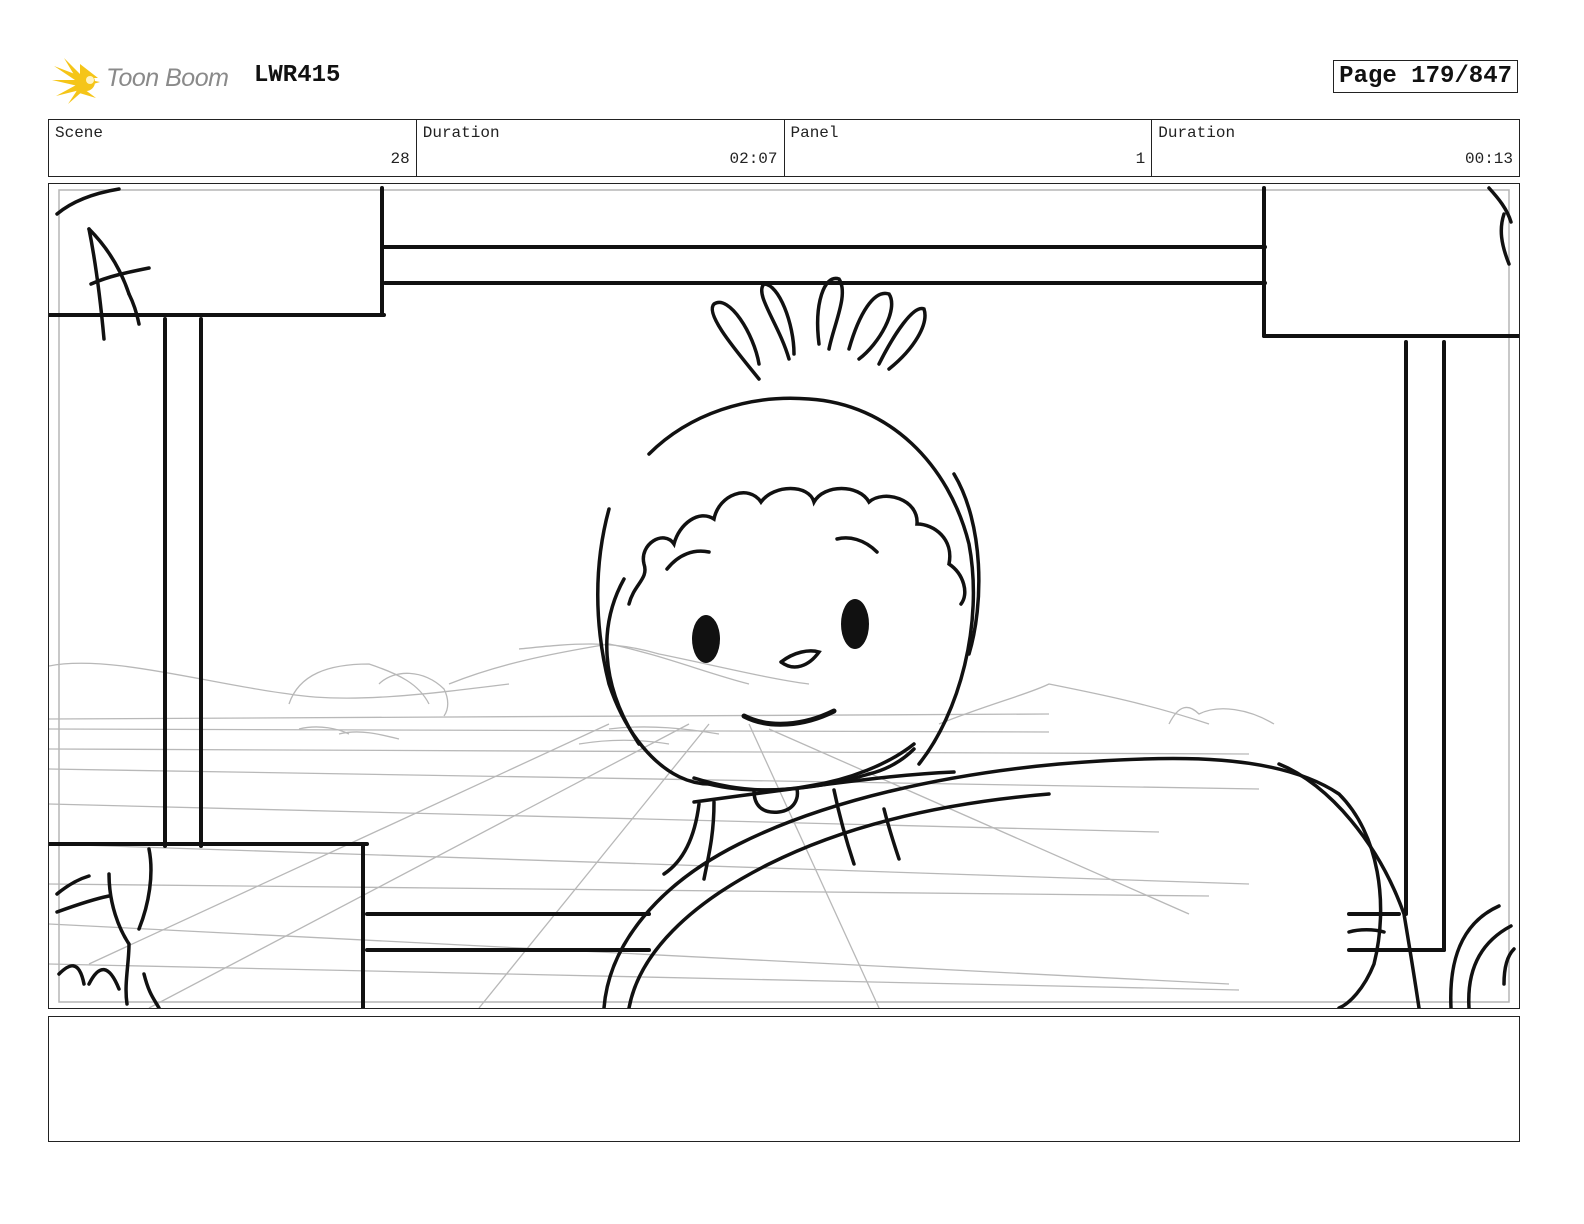 Image resolution: width=1584 pixels, height=1224 pixels. What do you see at coordinates (601, 148) in the screenshot?
I see `scene-duration-cell: Duration 02:07` at bounding box center [601, 148].